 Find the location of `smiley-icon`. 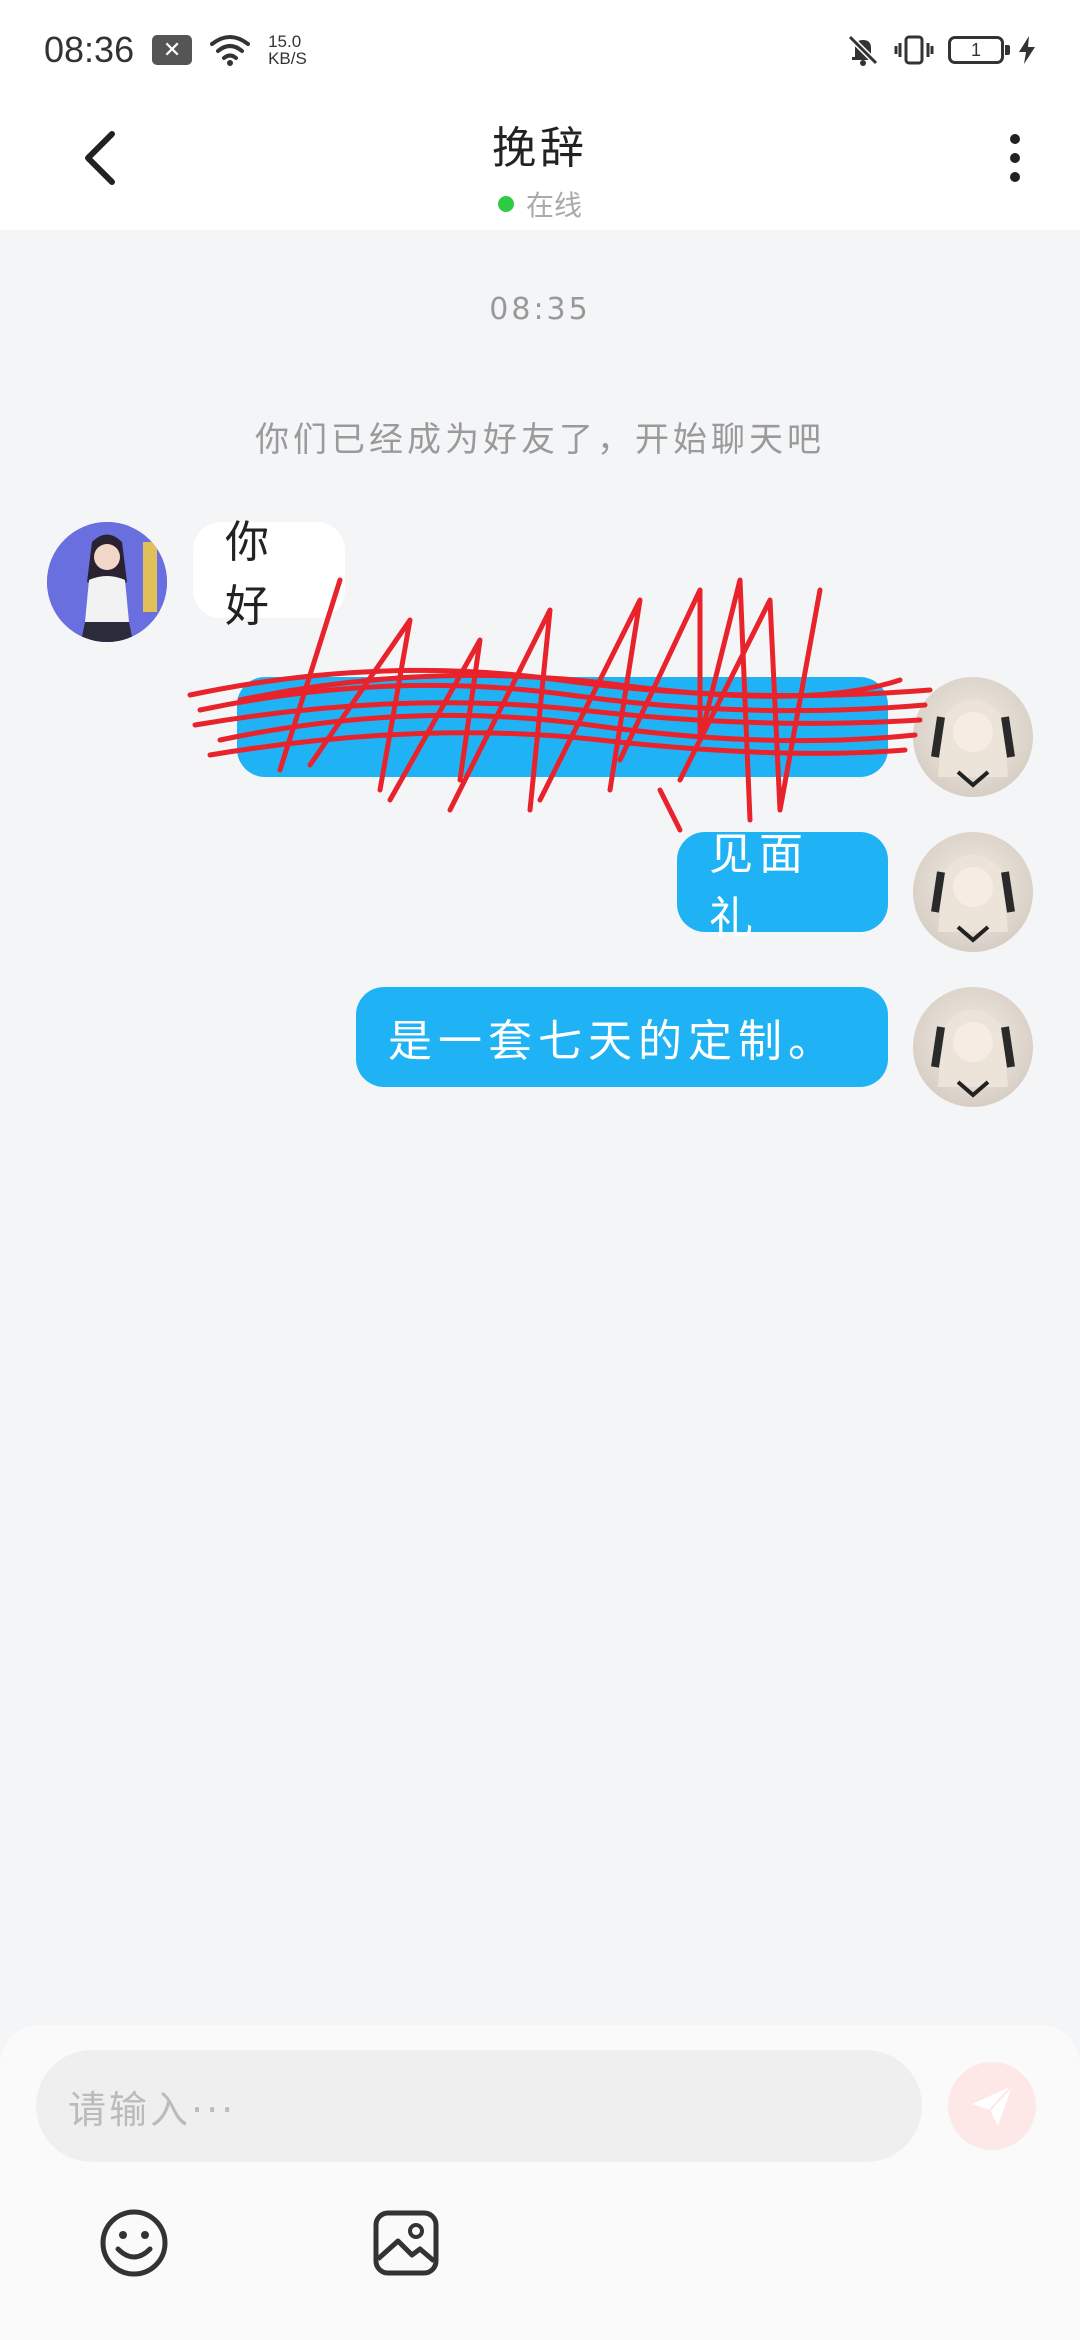

smiley-icon is located at coordinates (134, 2243).